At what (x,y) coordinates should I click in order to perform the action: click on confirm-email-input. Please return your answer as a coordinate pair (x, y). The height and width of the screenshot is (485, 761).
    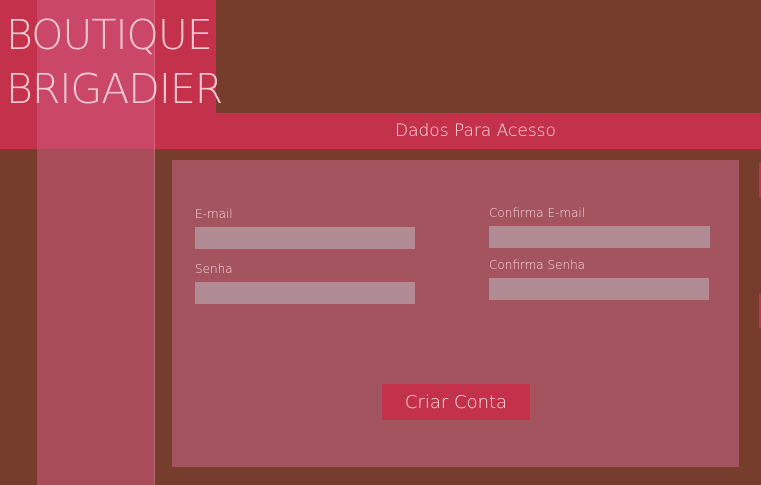
    Looking at the image, I should click on (599, 237).